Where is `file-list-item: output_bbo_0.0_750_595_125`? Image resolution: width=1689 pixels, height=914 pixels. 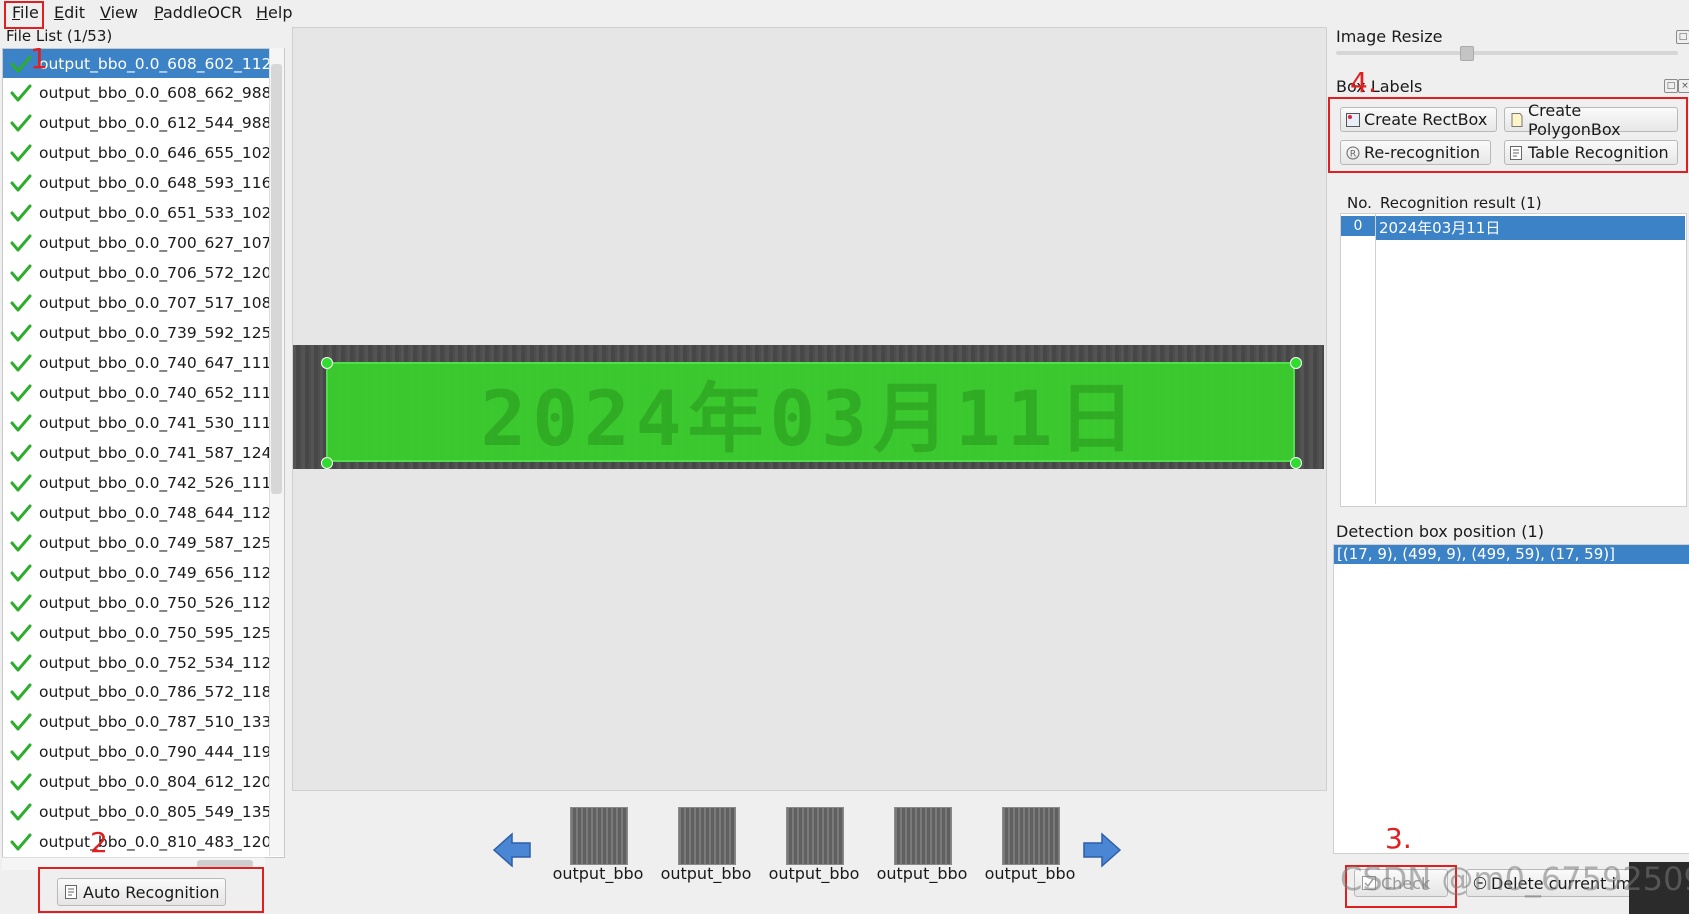 file-list-item: output_bbo_0.0_750_595_125 is located at coordinates (136, 632).